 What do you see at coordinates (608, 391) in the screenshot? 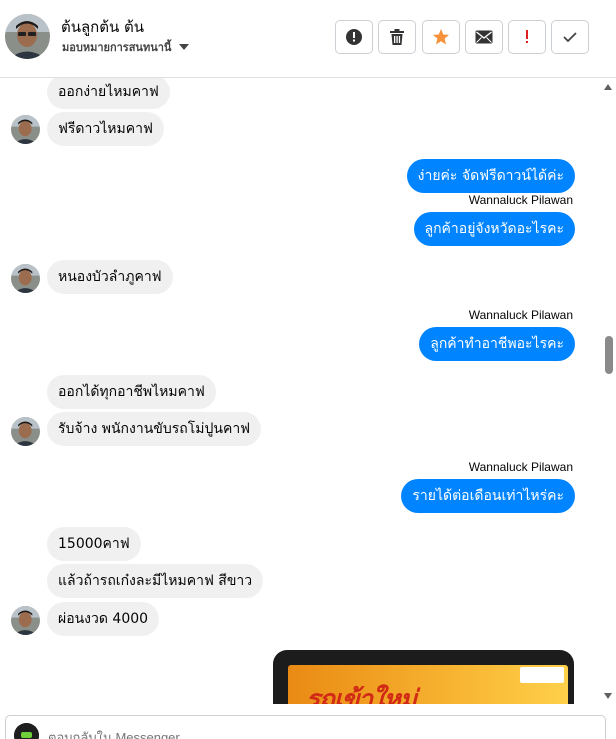
I see `scrollbar` at bounding box center [608, 391].